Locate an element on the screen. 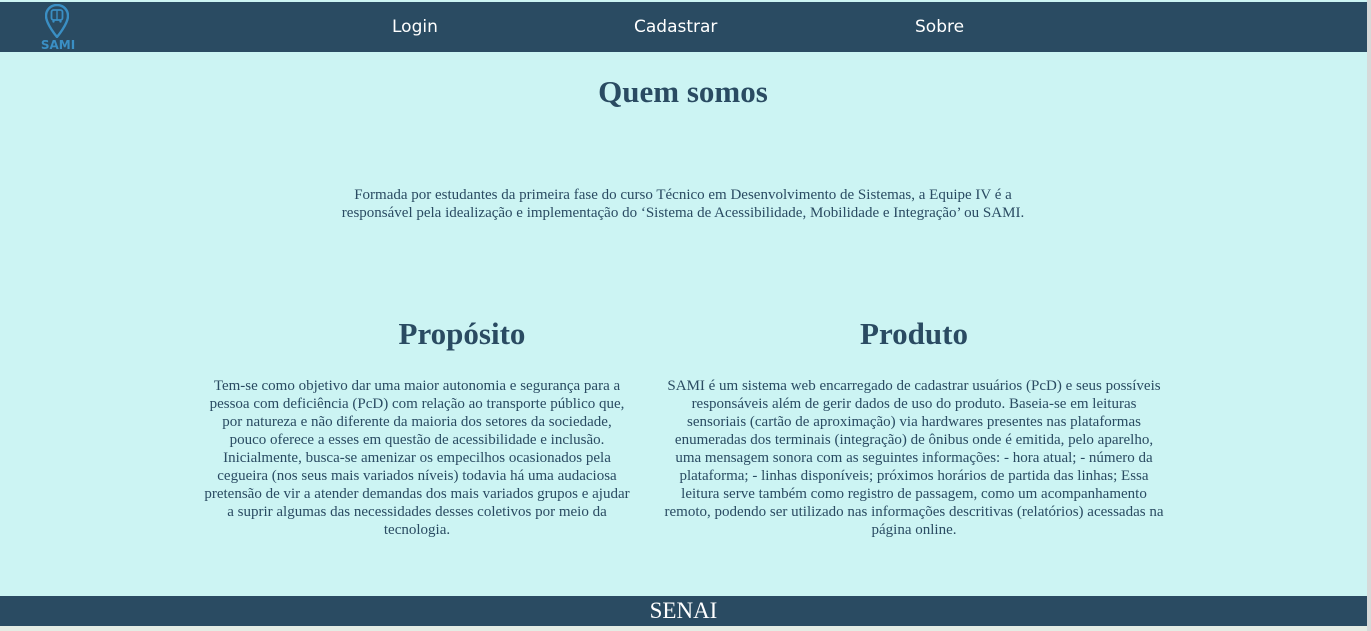 The width and height of the screenshot is (1371, 631). footer: SENAI is located at coordinates (683, 611).